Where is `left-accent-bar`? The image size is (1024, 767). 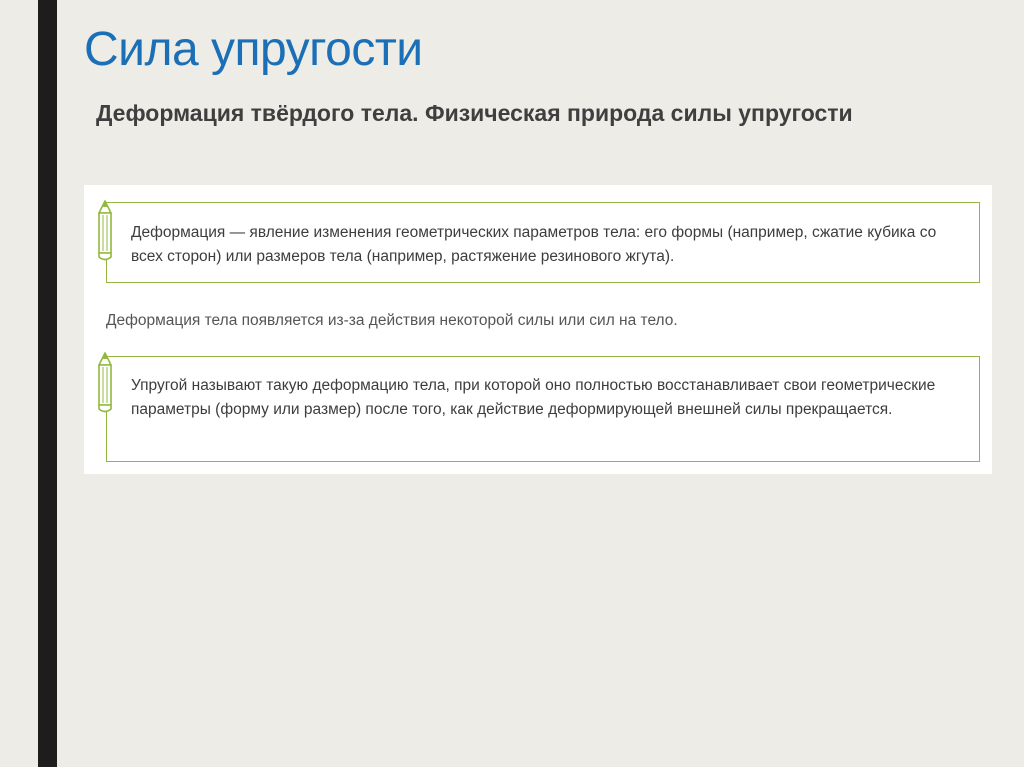
left-accent-bar is located at coordinates (47, 383).